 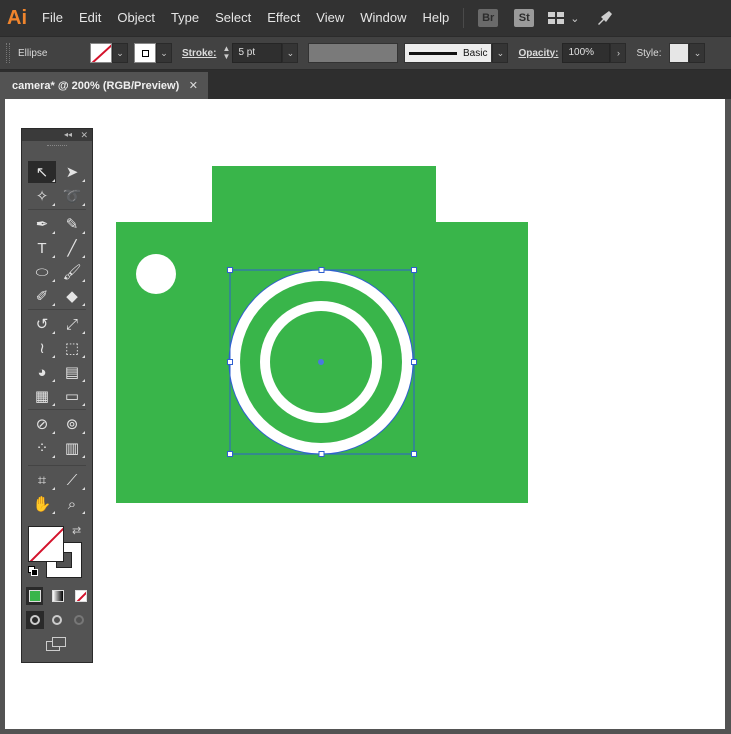 I want to click on stroke-spinner: ▲ ▼, so click(x=226, y=53).